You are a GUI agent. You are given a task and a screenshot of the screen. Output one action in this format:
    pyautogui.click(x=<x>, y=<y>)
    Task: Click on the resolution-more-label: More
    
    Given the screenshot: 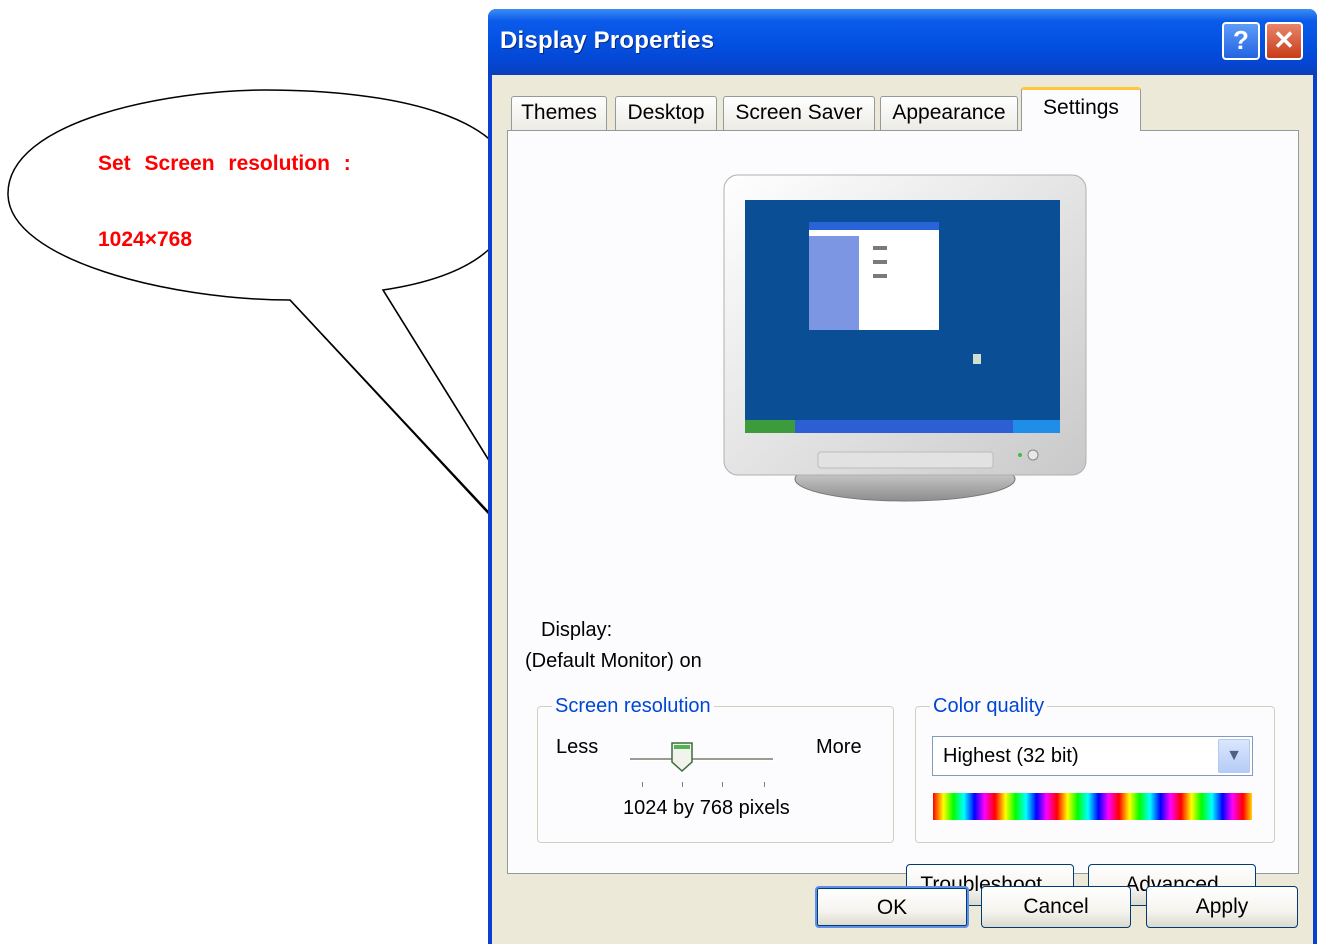 What is the action you would take?
    pyautogui.click(x=839, y=747)
    